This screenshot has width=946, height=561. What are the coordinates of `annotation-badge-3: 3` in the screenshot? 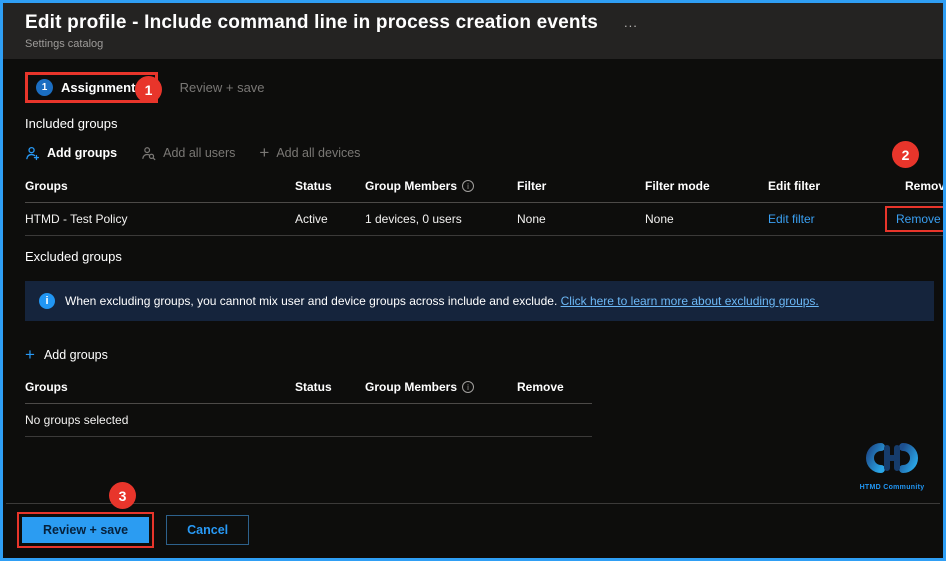 It's located at (122, 495).